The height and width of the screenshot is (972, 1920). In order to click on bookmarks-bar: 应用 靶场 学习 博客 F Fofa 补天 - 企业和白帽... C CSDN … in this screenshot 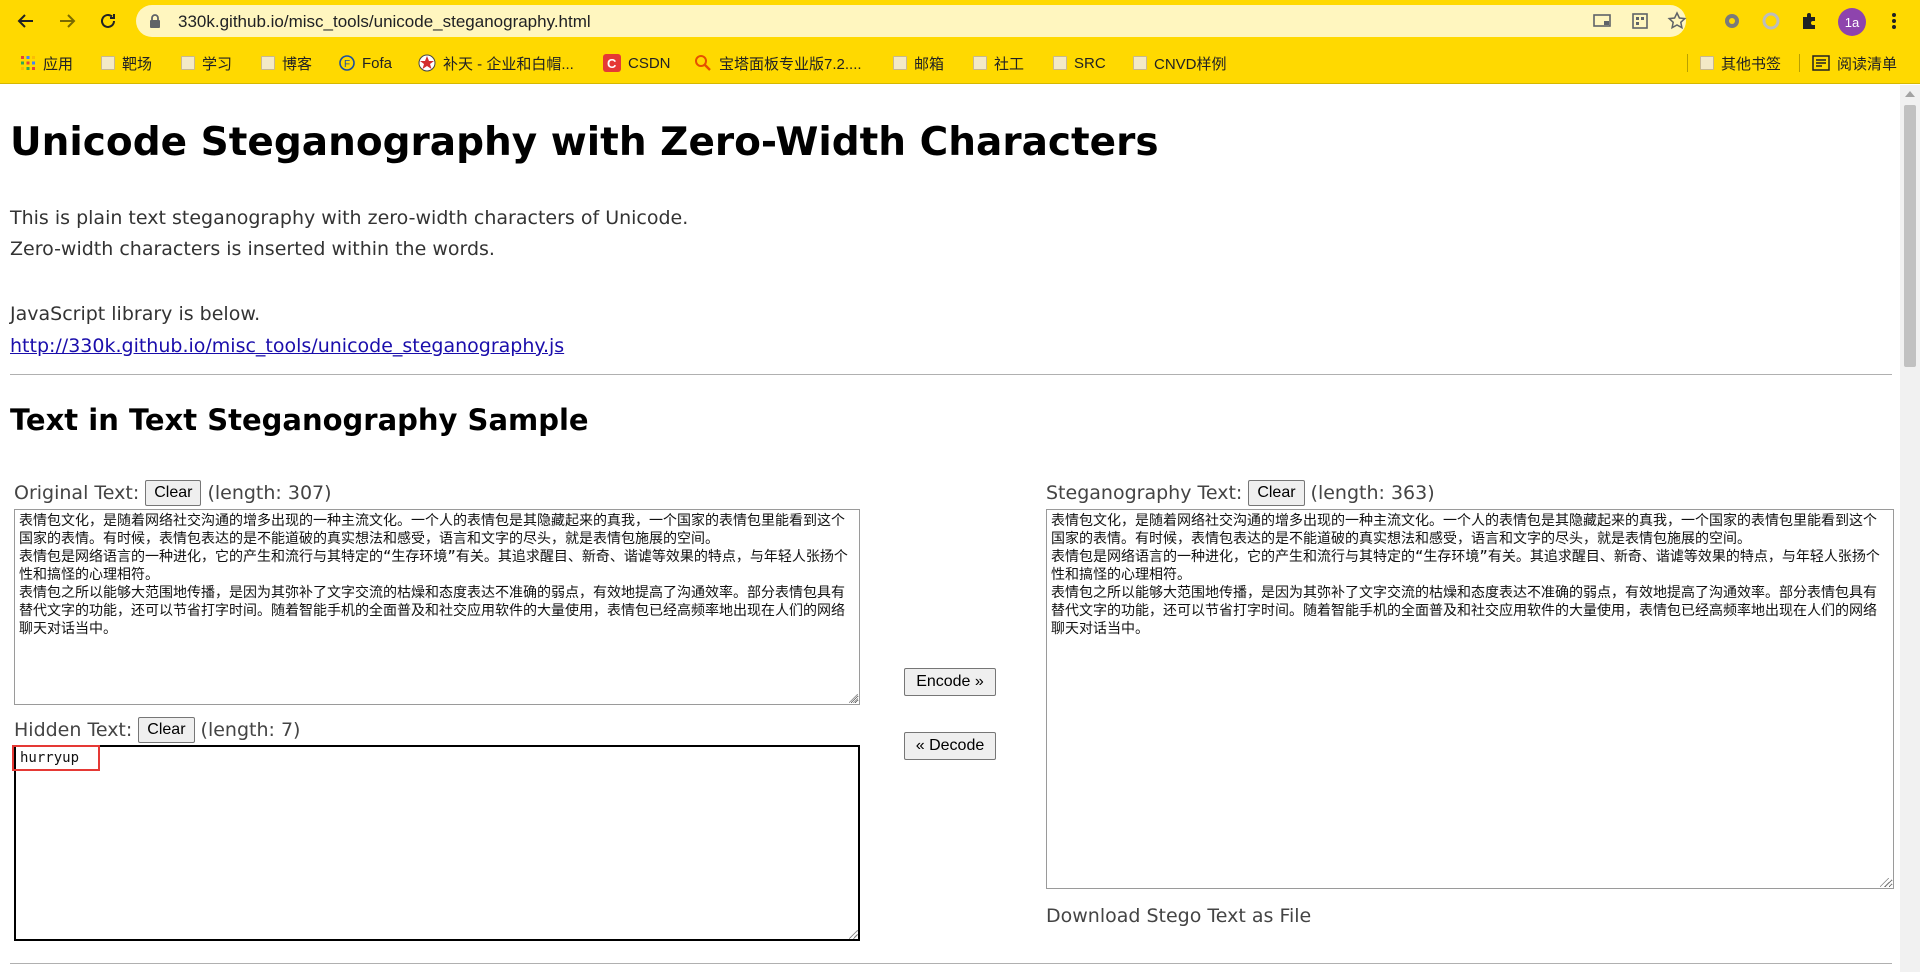, I will do `click(960, 63)`.